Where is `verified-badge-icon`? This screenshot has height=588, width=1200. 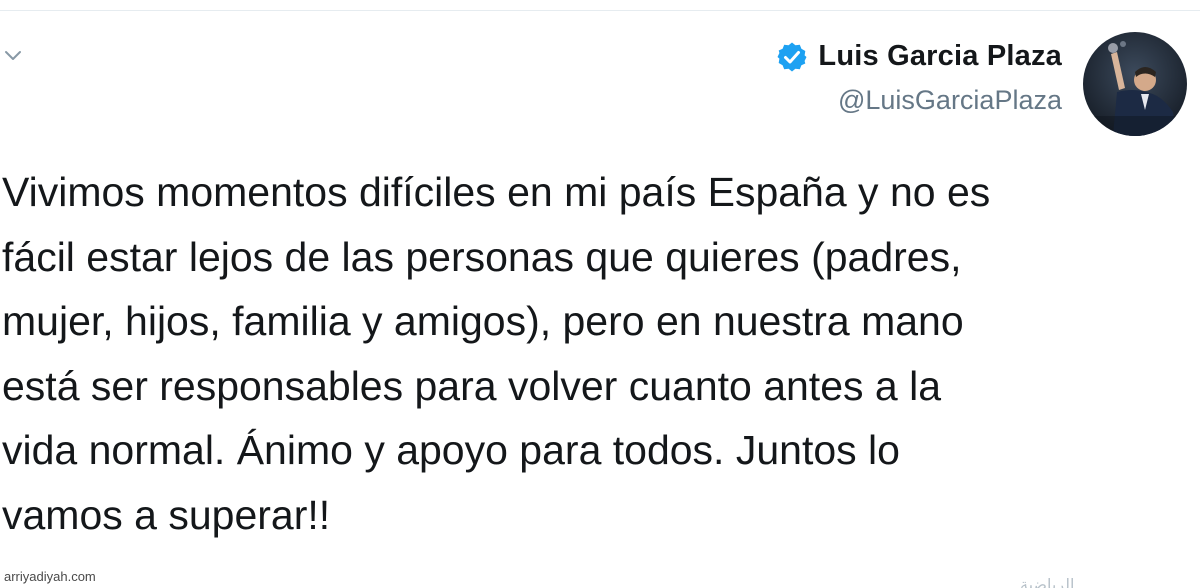 verified-badge-icon is located at coordinates (792, 57).